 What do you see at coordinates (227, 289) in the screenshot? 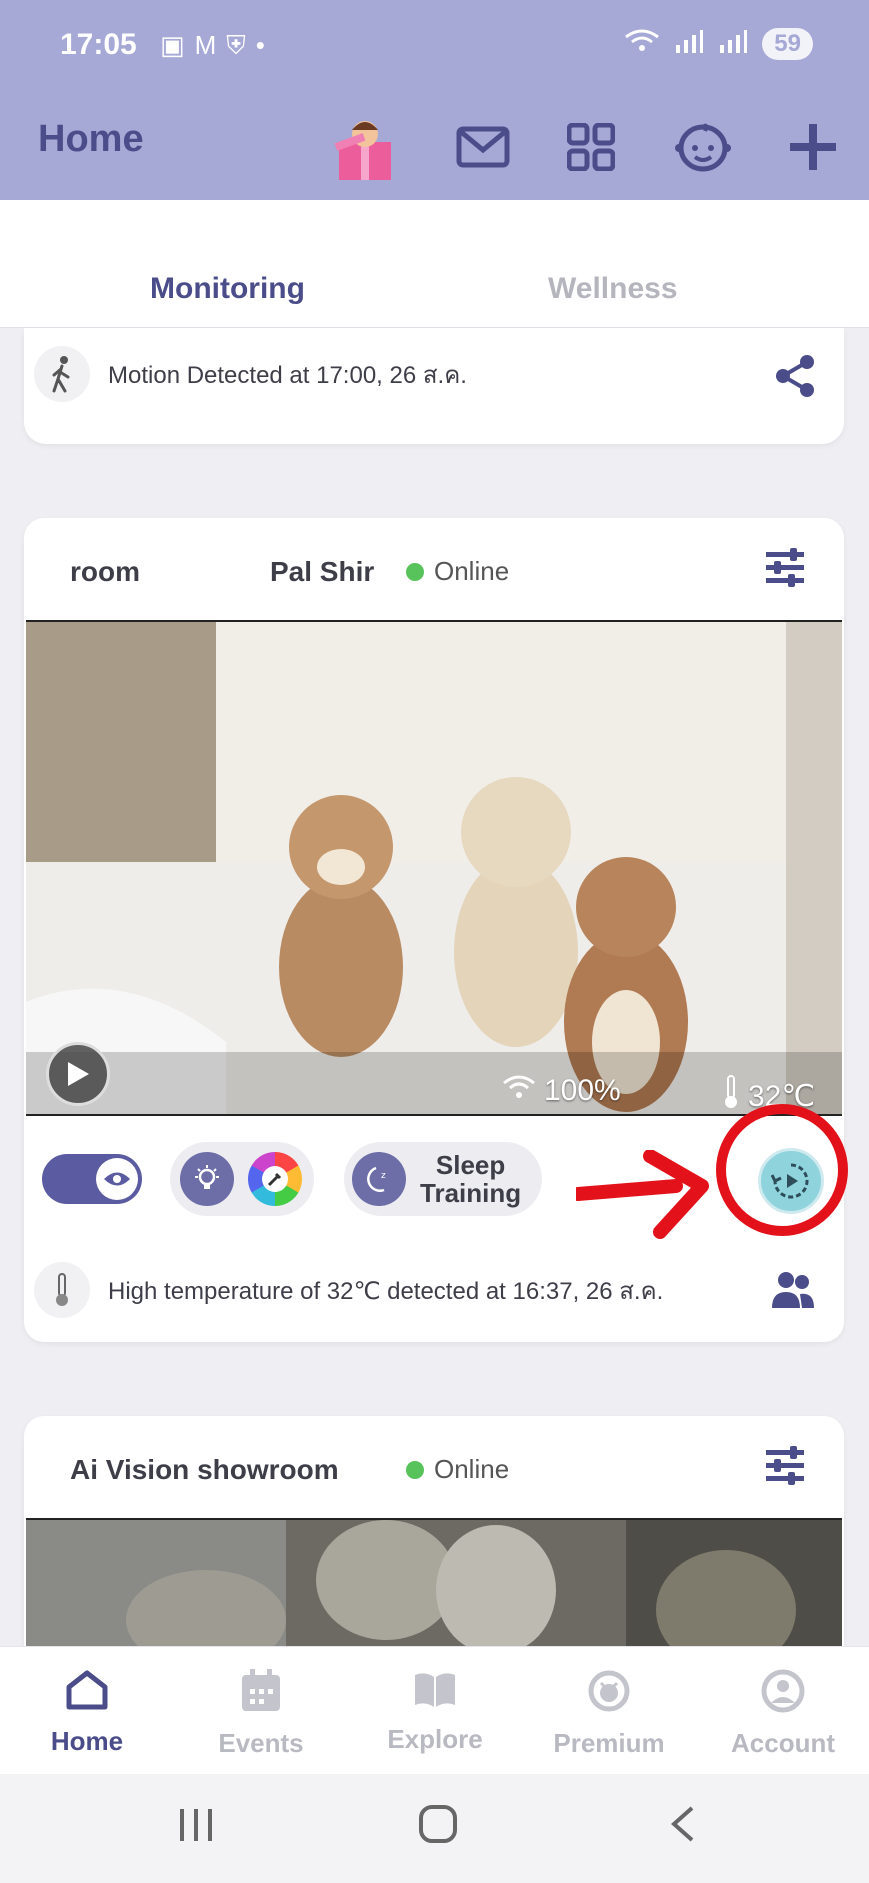
I see `tab-monitoring: Monitoring` at bounding box center [227, 289].